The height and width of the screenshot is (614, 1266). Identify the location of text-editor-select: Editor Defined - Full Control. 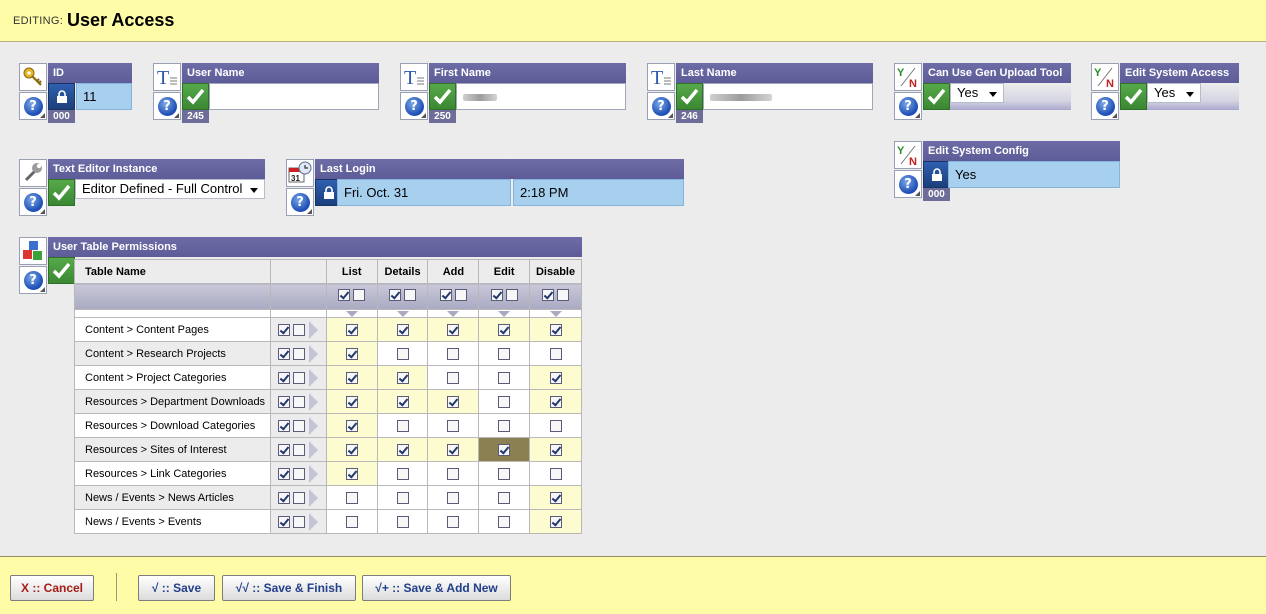
(170, 189).